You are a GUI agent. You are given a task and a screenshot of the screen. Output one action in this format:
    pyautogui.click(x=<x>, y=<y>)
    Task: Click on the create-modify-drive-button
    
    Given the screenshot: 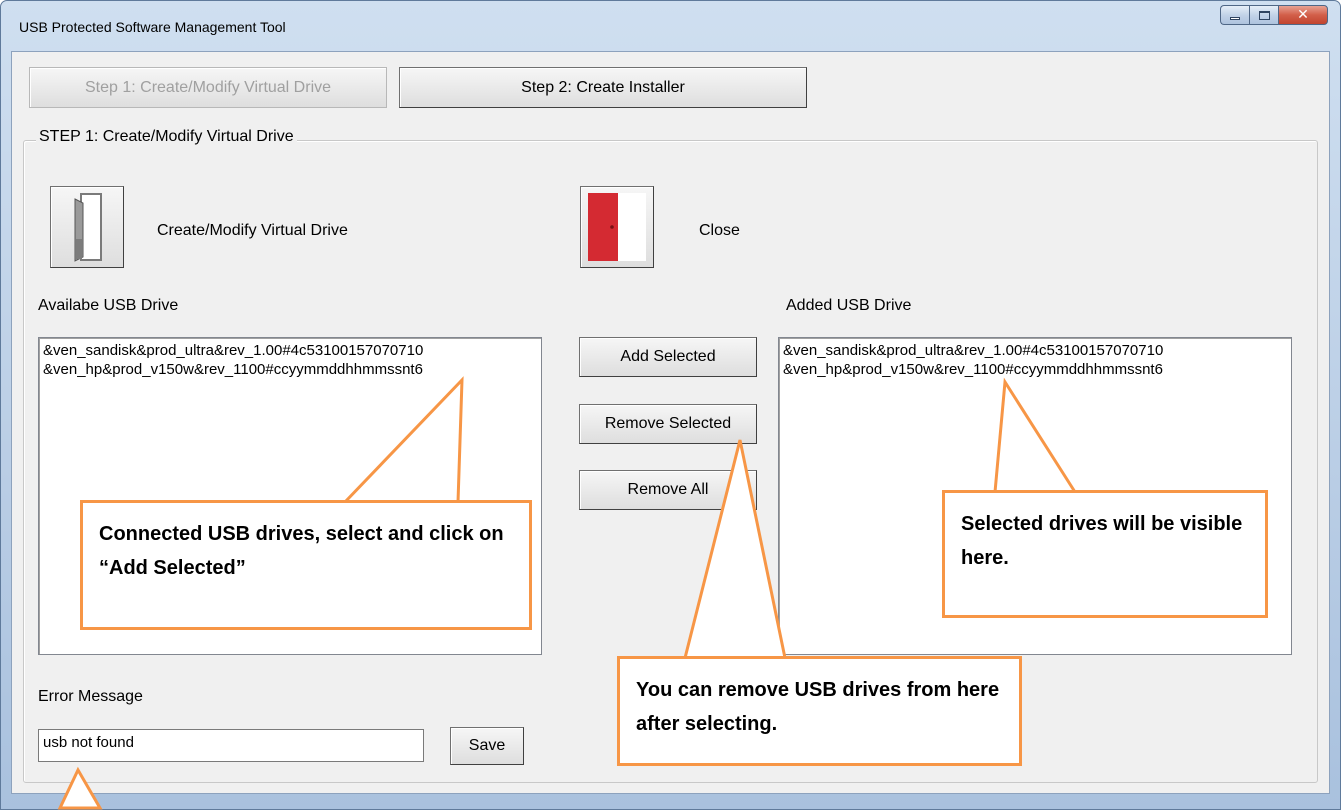 What is the action you would take?
    pyautogui.click(x=87, y=227)
    